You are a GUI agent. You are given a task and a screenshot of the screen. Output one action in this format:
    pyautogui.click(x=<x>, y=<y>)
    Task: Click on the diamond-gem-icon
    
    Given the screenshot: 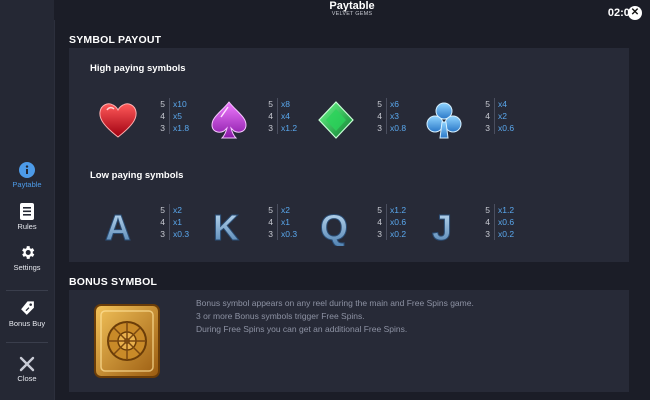 What is the action you would take?
    pyautogui.click(x=336, y=120)
    